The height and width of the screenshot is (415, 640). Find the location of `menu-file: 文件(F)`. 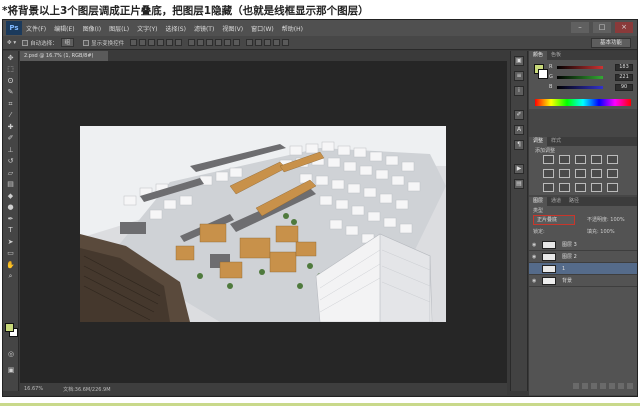

menu-file: 文件(F) is located at coordinates (36, 28).